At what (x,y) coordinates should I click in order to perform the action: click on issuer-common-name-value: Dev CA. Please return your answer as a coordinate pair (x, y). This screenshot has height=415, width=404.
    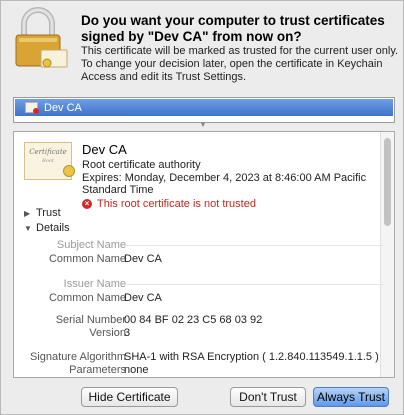
    Looking at the image, I should click on (143, 298).